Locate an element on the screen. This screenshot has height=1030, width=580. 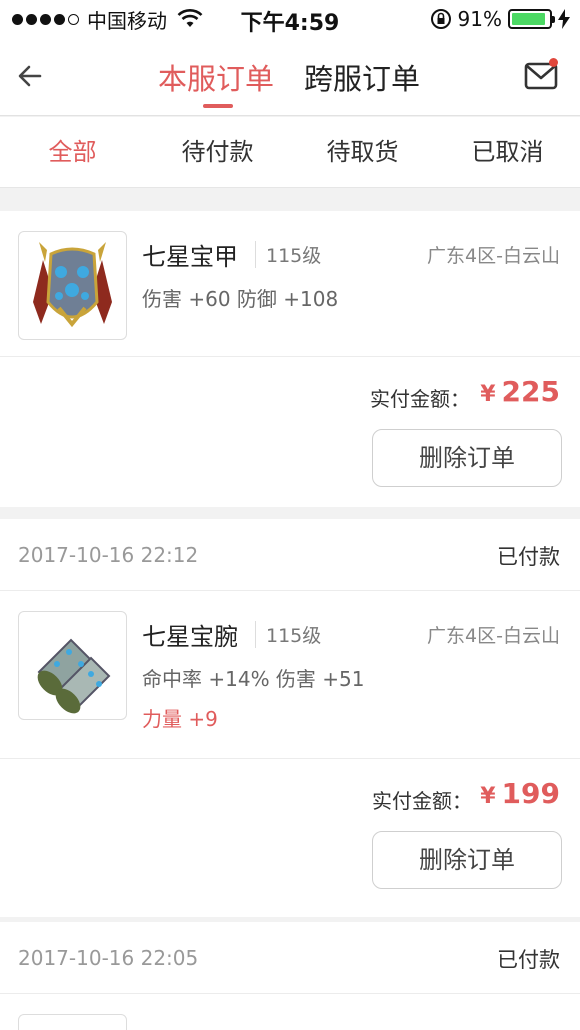
pay-amount: ¥225 is located at coordinates (520, 391).